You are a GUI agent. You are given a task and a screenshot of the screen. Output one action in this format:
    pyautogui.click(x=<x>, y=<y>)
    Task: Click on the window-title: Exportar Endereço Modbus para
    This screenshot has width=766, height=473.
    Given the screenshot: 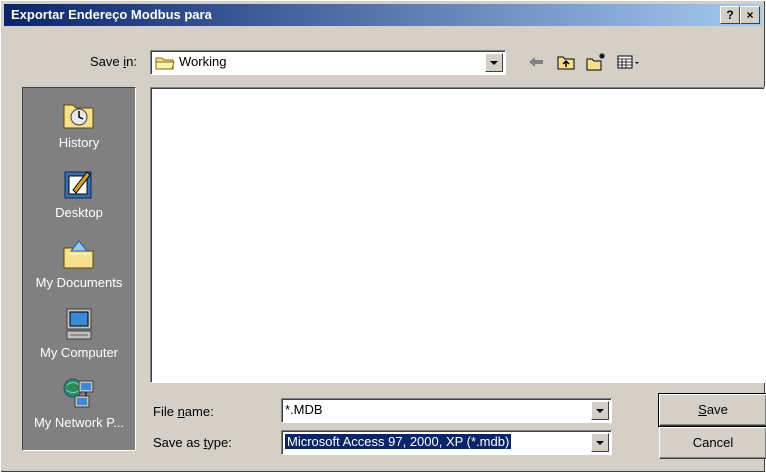 What is the action you would take?
    pyautogui.click(x=111, y=14)
    